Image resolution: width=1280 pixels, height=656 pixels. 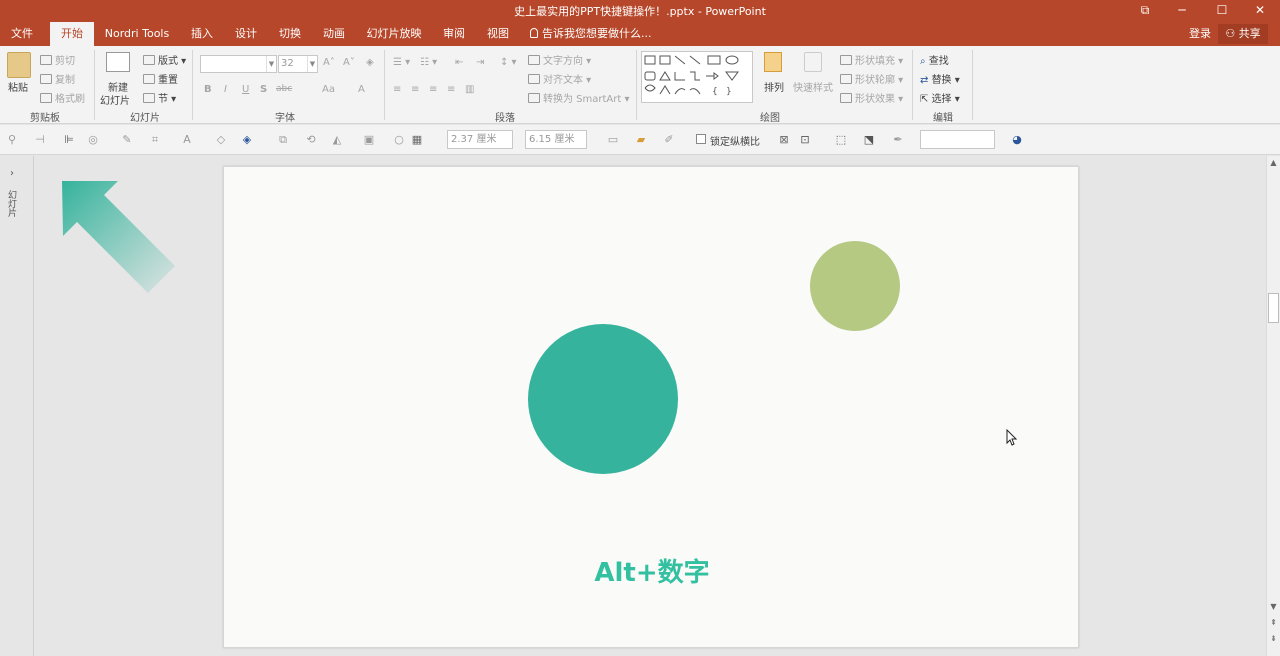 I want to click on new-slide-icon, so click(x=118, y=62).